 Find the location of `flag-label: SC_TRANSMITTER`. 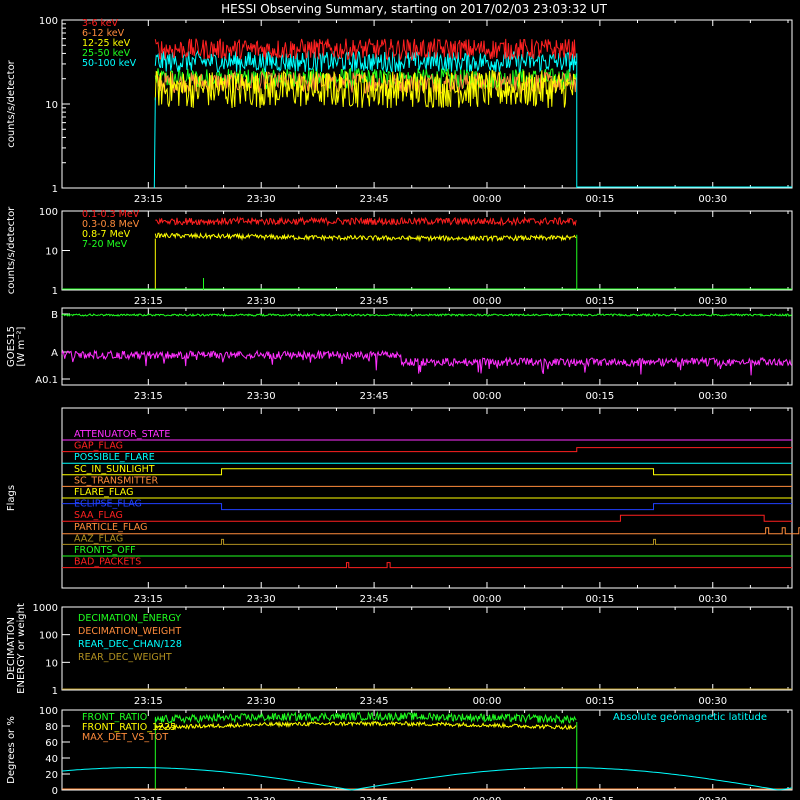

flag-label: SC_TRANSMITTER is located at coordinates (116, 480).